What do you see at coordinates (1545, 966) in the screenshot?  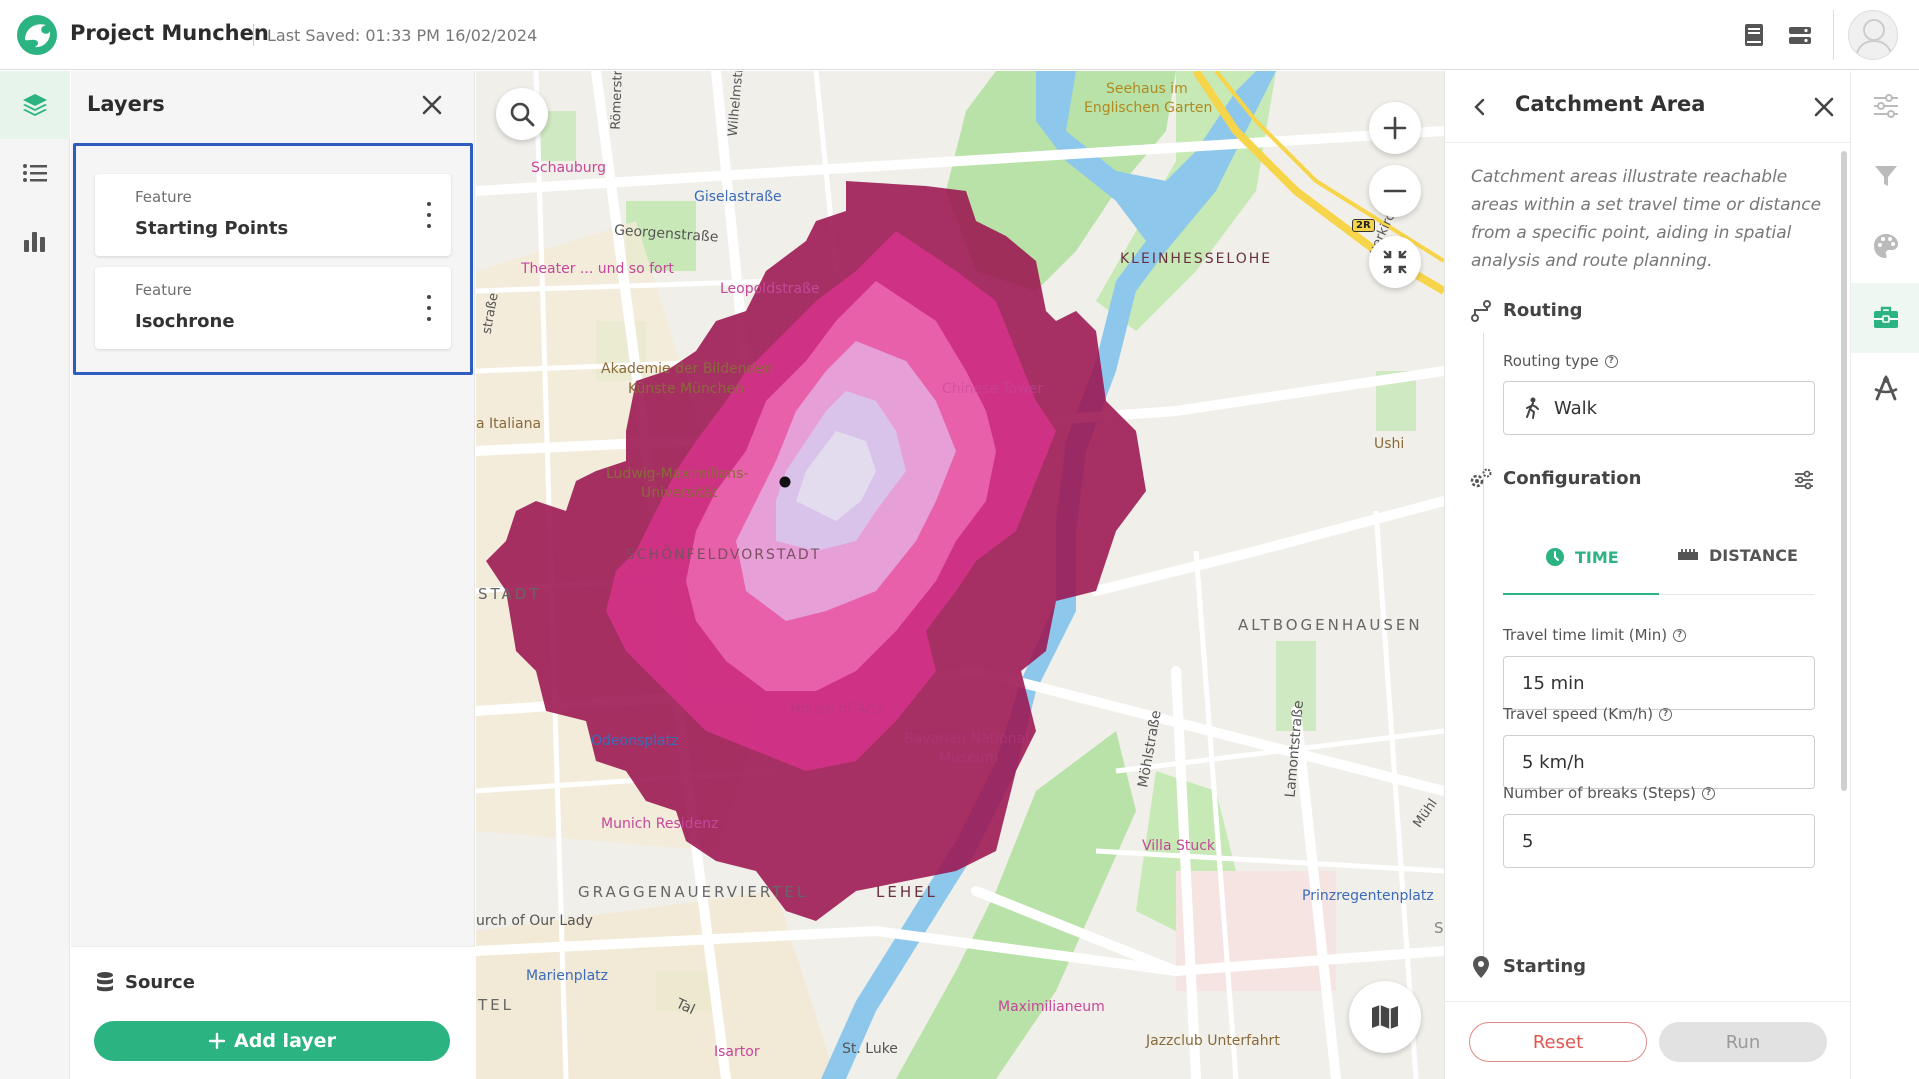 I see `starting-section-title: Starting` at bounding box center [1545, 966].